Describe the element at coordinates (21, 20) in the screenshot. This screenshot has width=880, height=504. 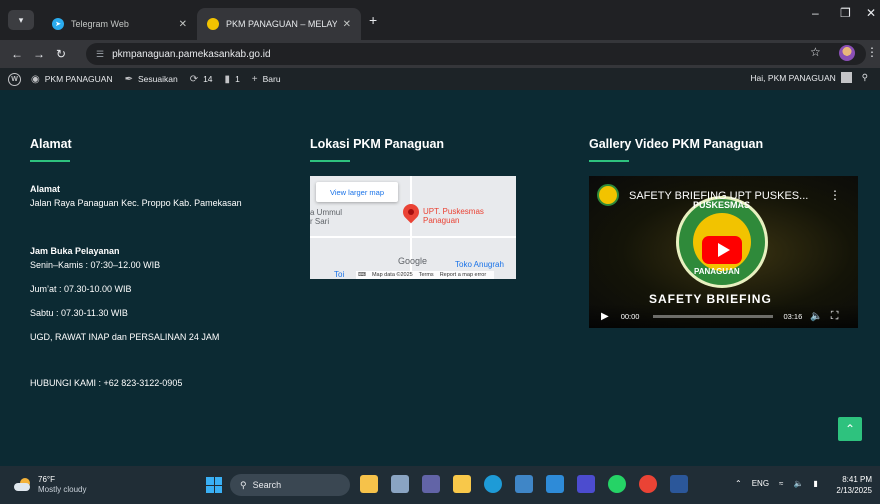
I see `tab-search-button: ▾` at that location.